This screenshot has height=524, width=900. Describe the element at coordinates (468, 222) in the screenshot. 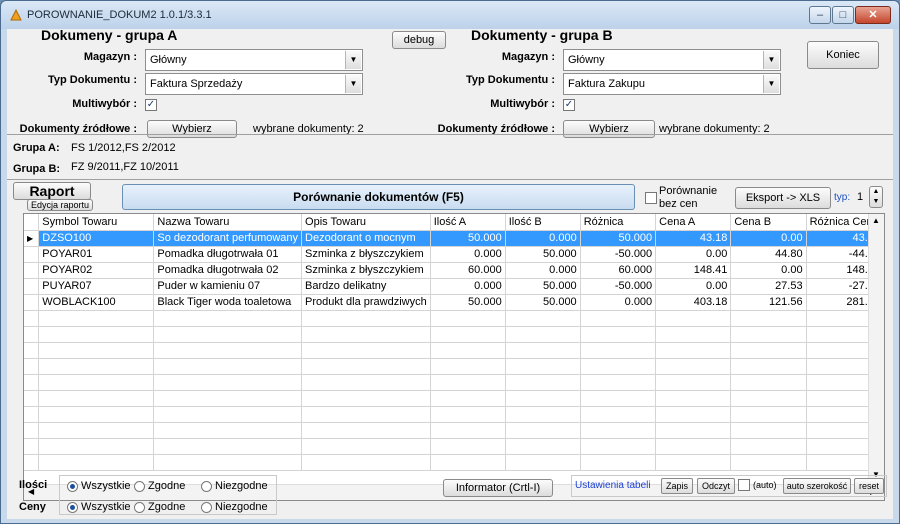

I see `column-header: Ilość A` at that location.